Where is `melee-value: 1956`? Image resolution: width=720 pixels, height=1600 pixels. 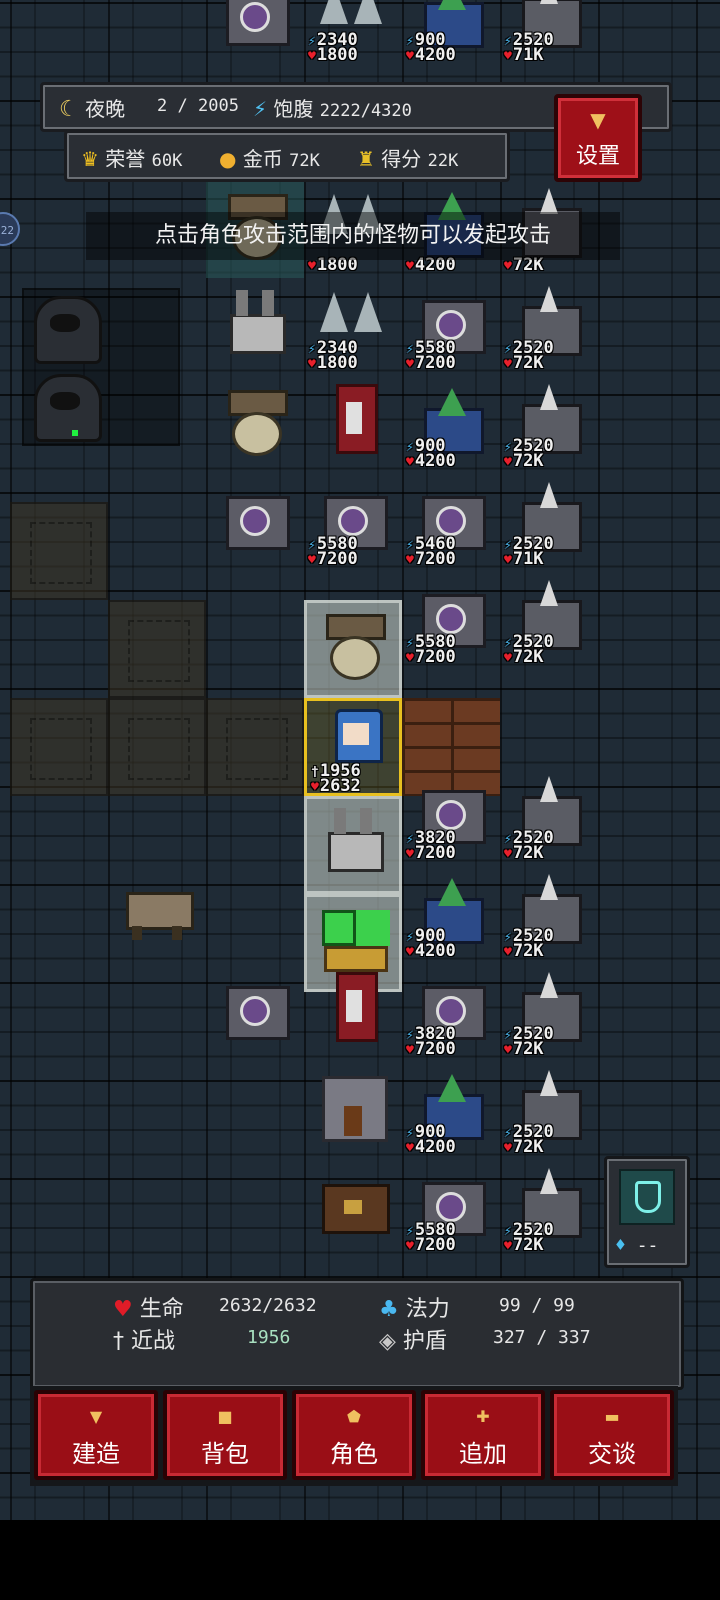 melee-value: 1956 is located at coordinates (269, 1337).